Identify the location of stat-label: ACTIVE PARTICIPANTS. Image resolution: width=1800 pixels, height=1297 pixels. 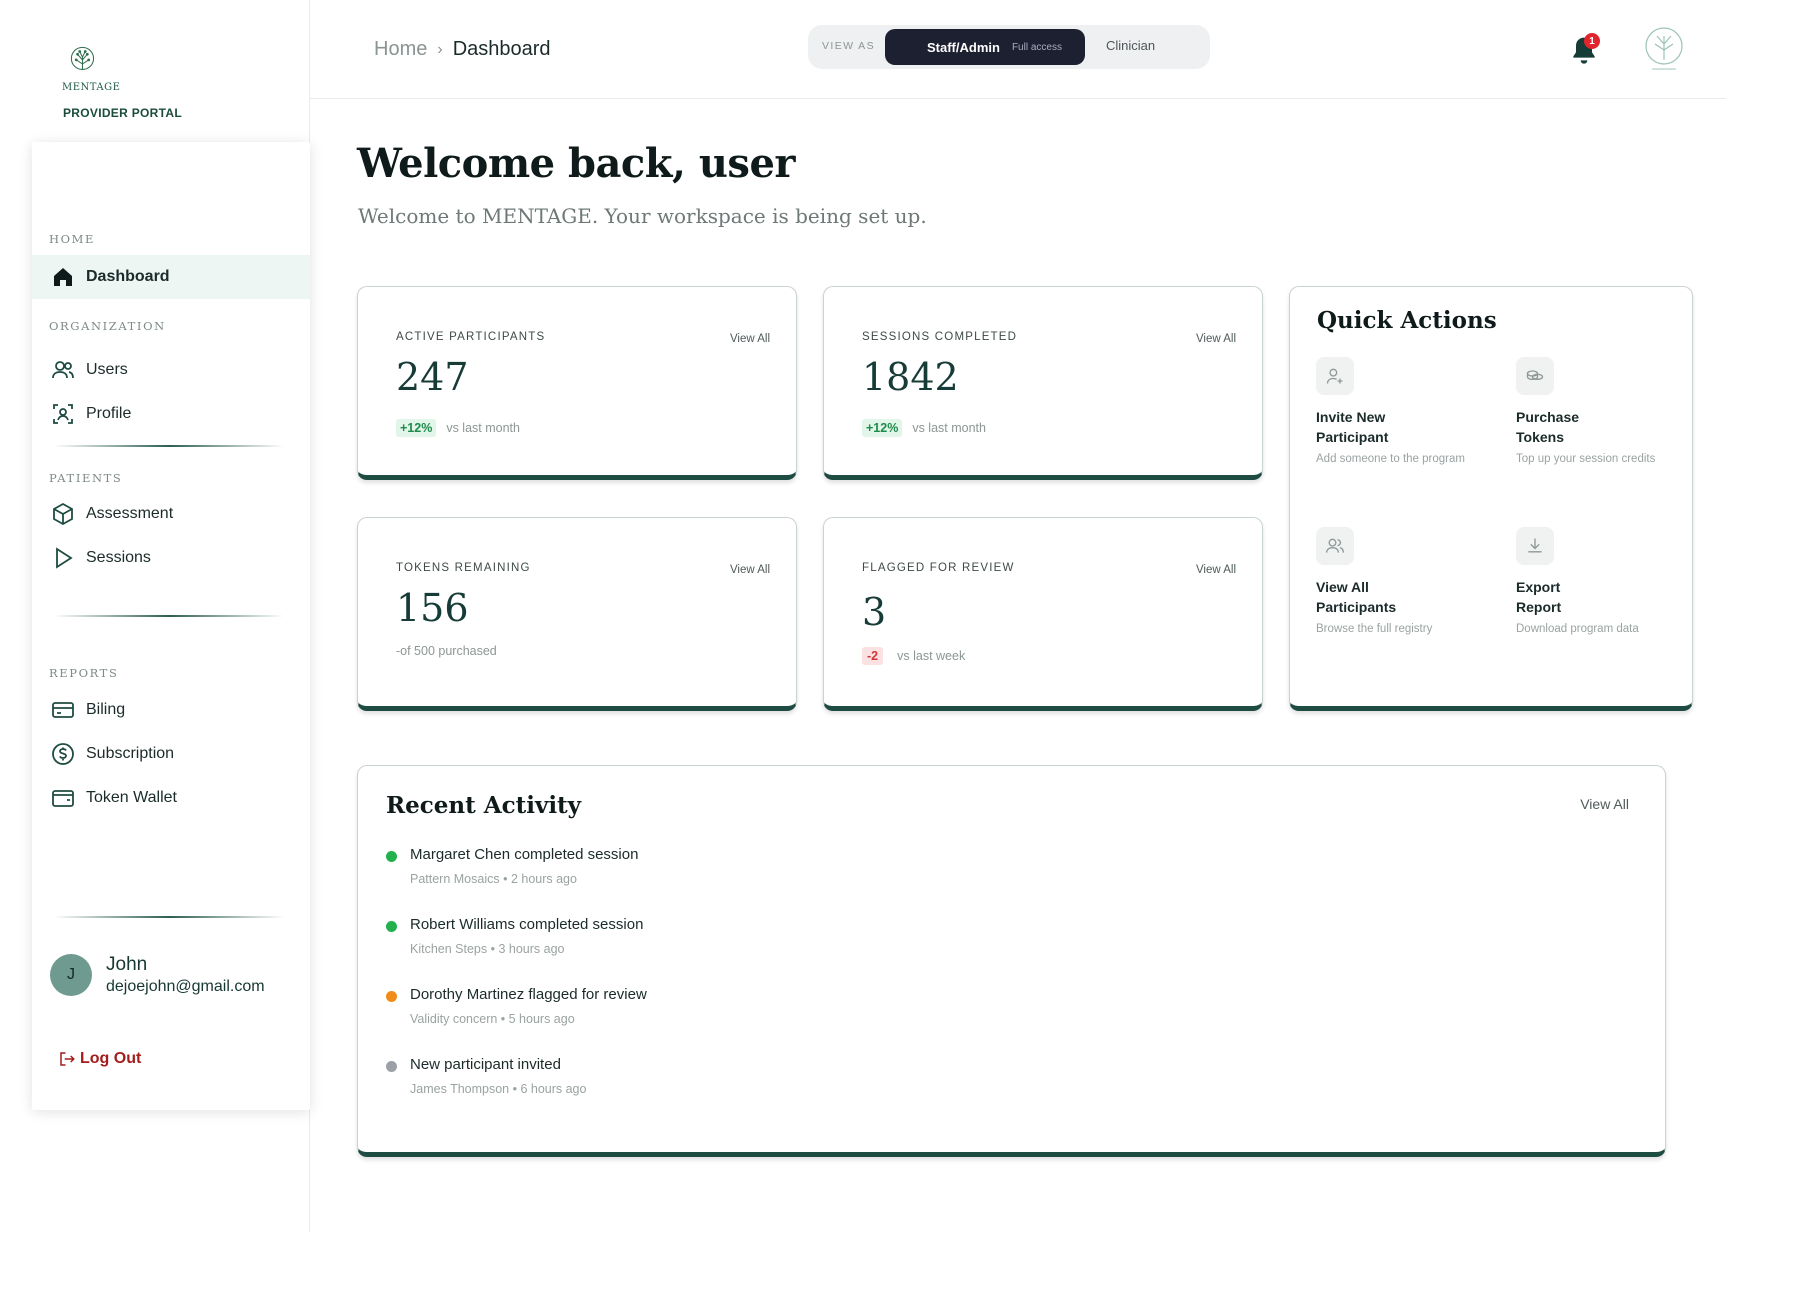
(471, 337).